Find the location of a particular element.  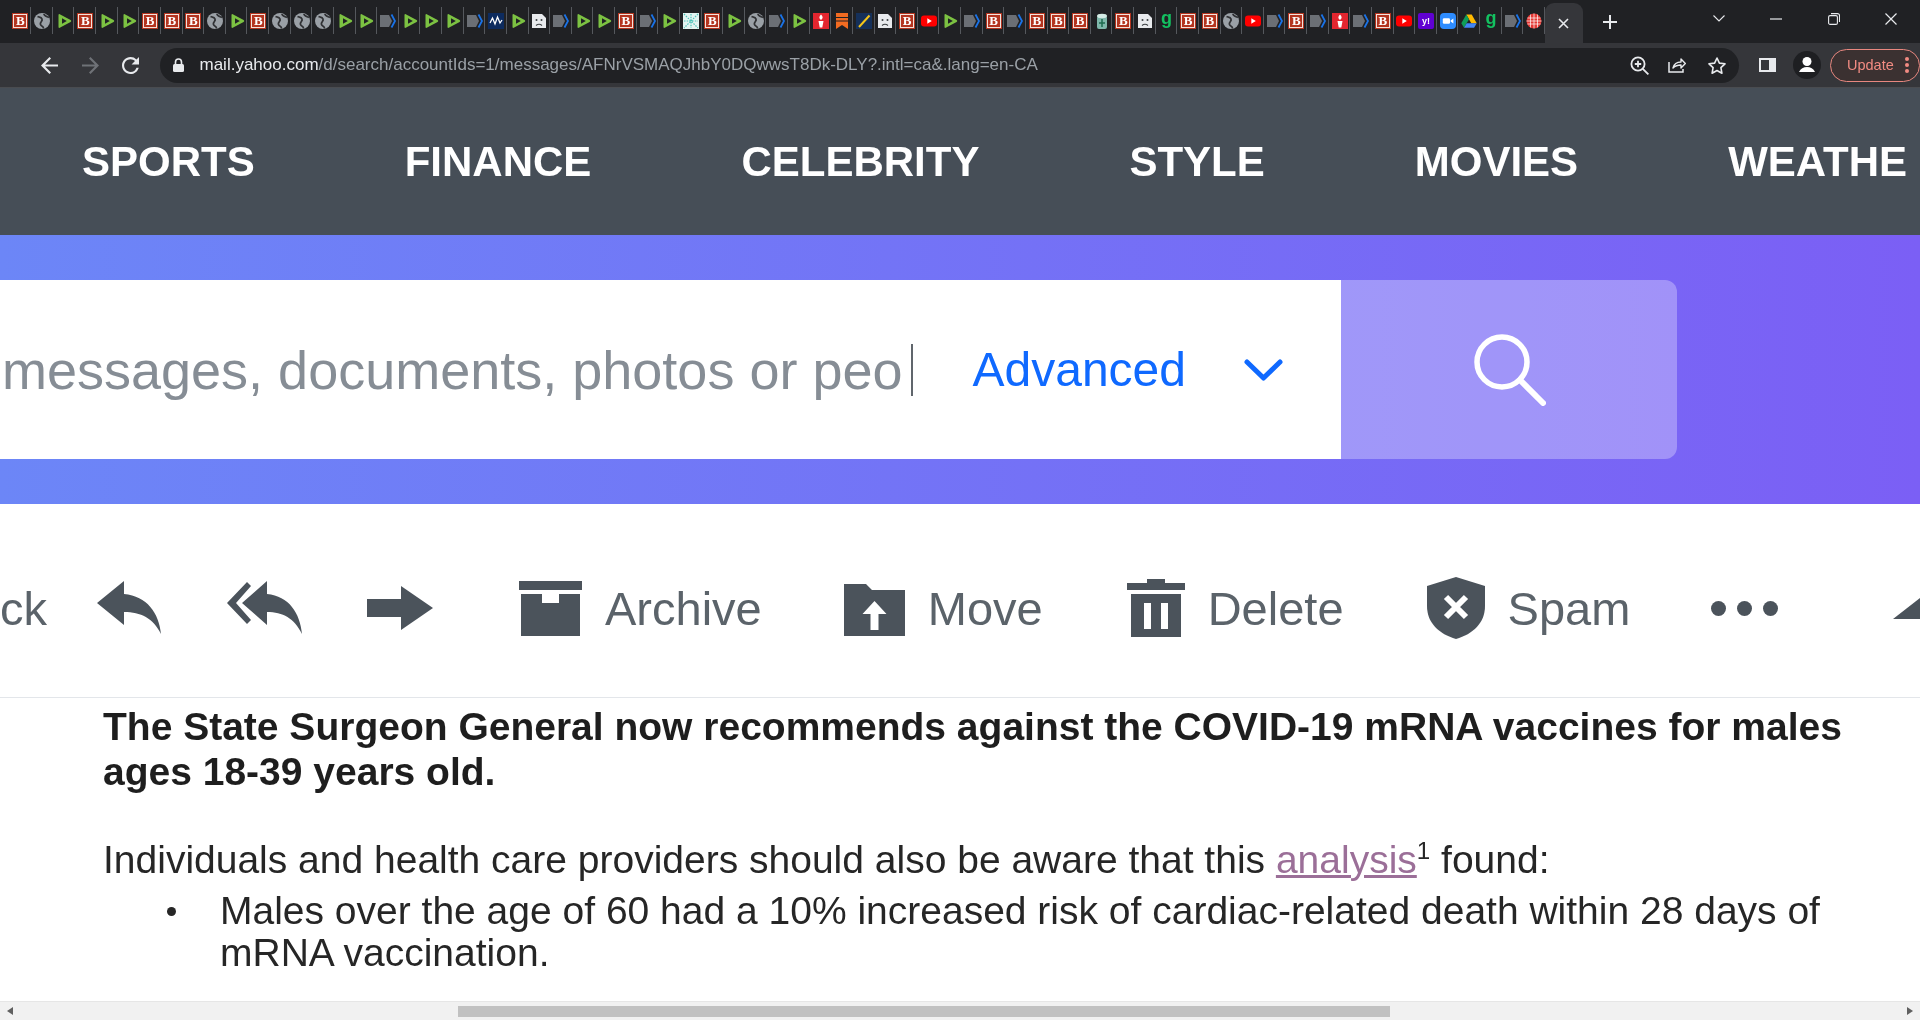

search-icon is located at coordinates (1509, 369).